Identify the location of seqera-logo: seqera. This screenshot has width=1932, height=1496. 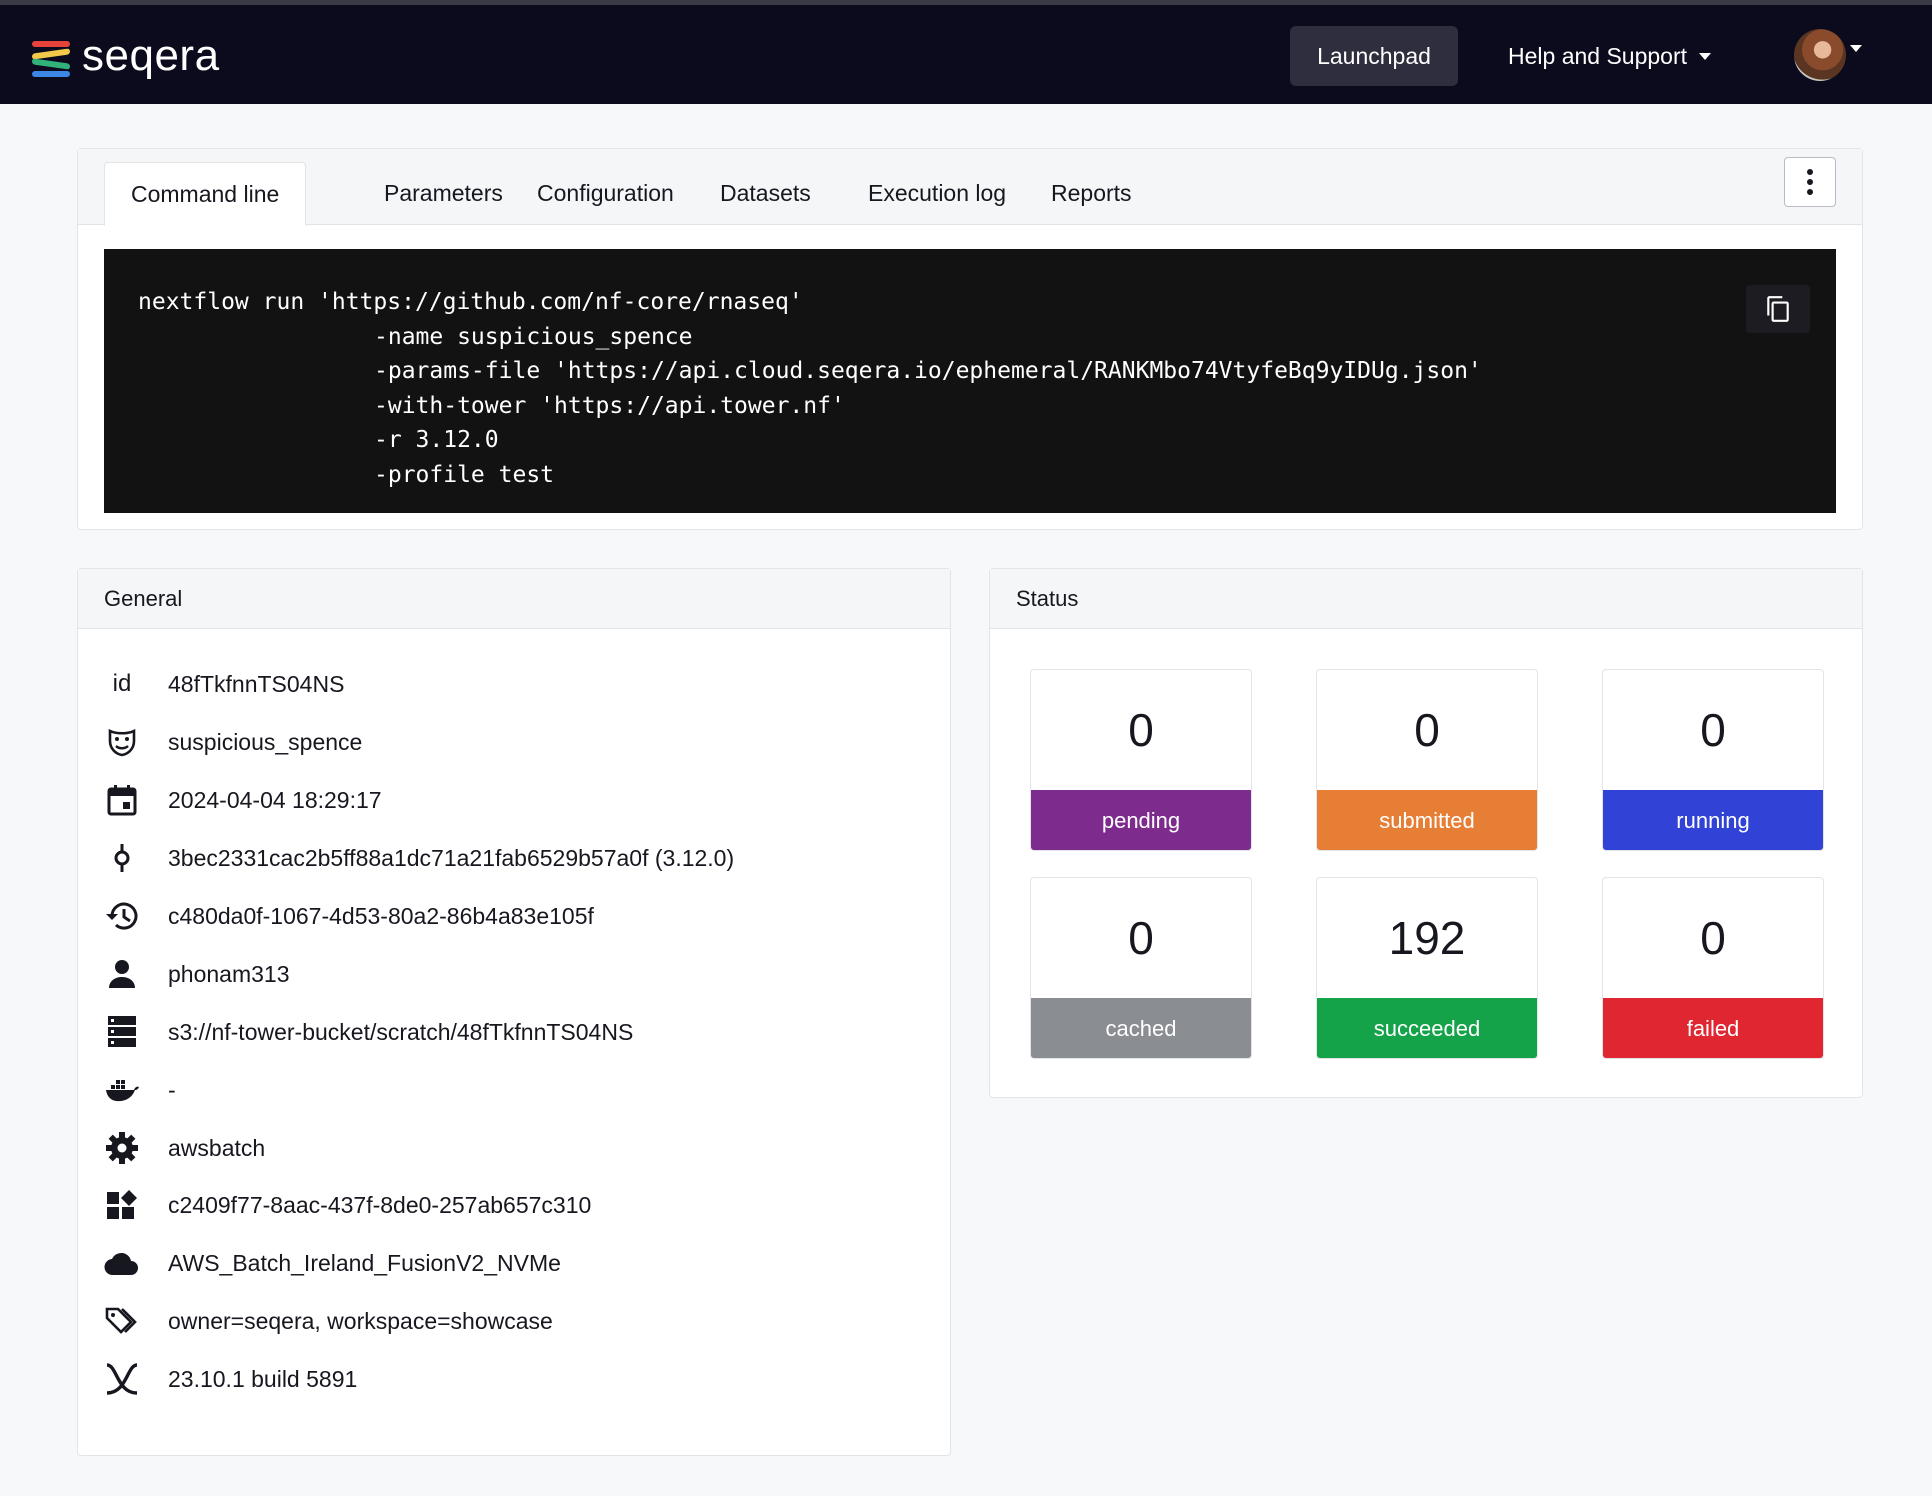
(126, 56).